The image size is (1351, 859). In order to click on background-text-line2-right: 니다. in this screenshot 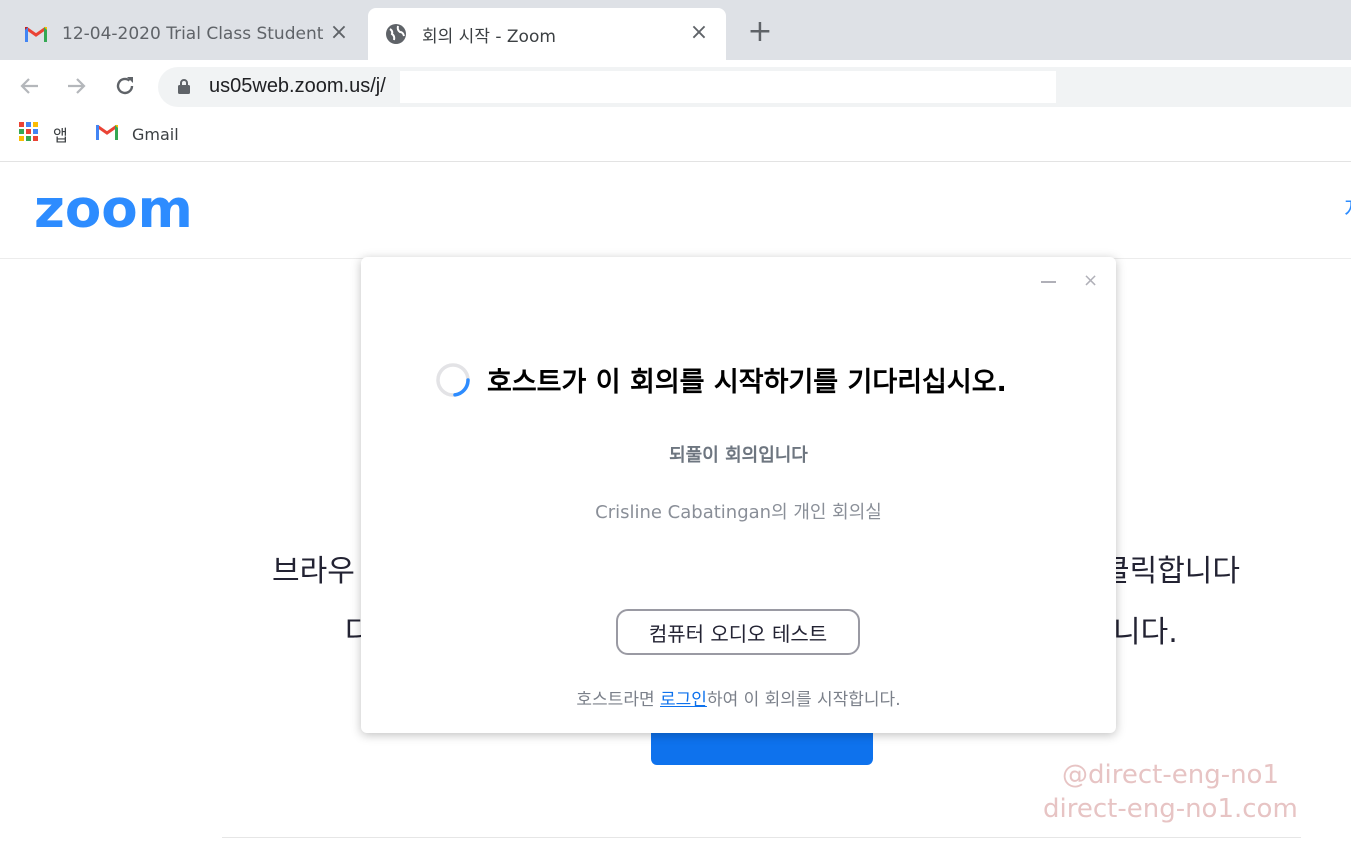, I will do `click(1145, 632)`.